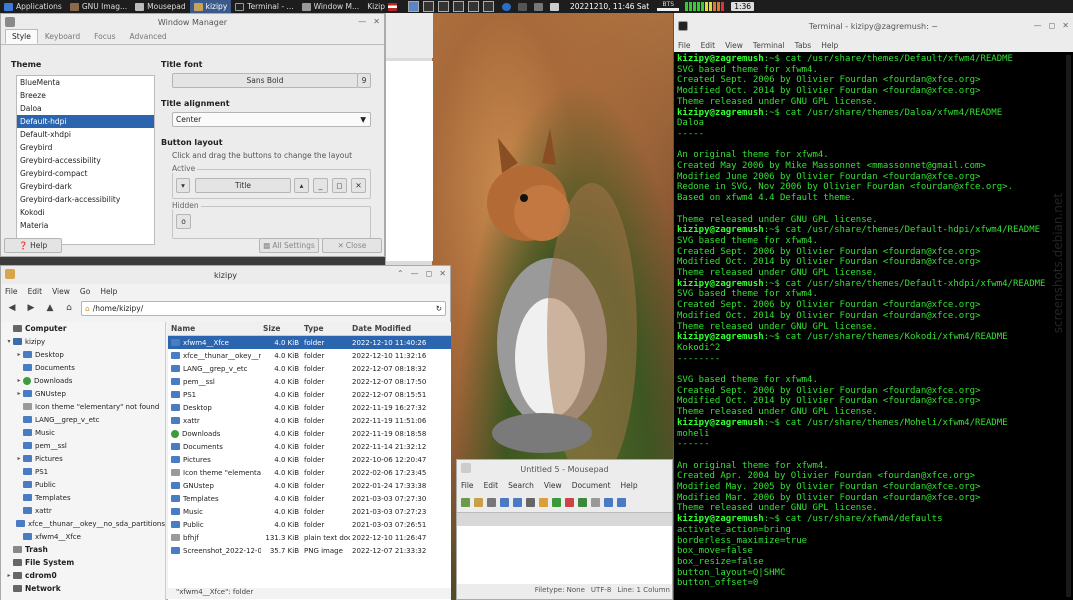 This screenshot has height=600, width=1073. What do you see at coordinates (400, 328) in the screenshot?
I see `column-date-modified: Date Modified` at bounding box center [400, 328].